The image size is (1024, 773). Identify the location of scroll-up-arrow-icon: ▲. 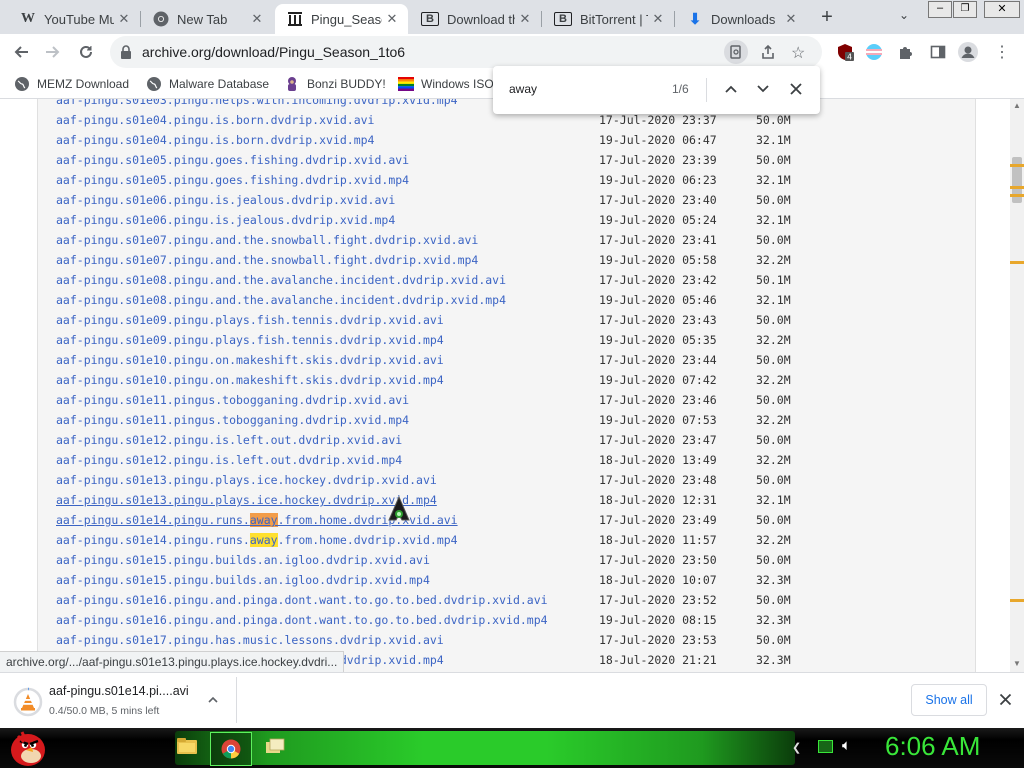
(1017, 105).